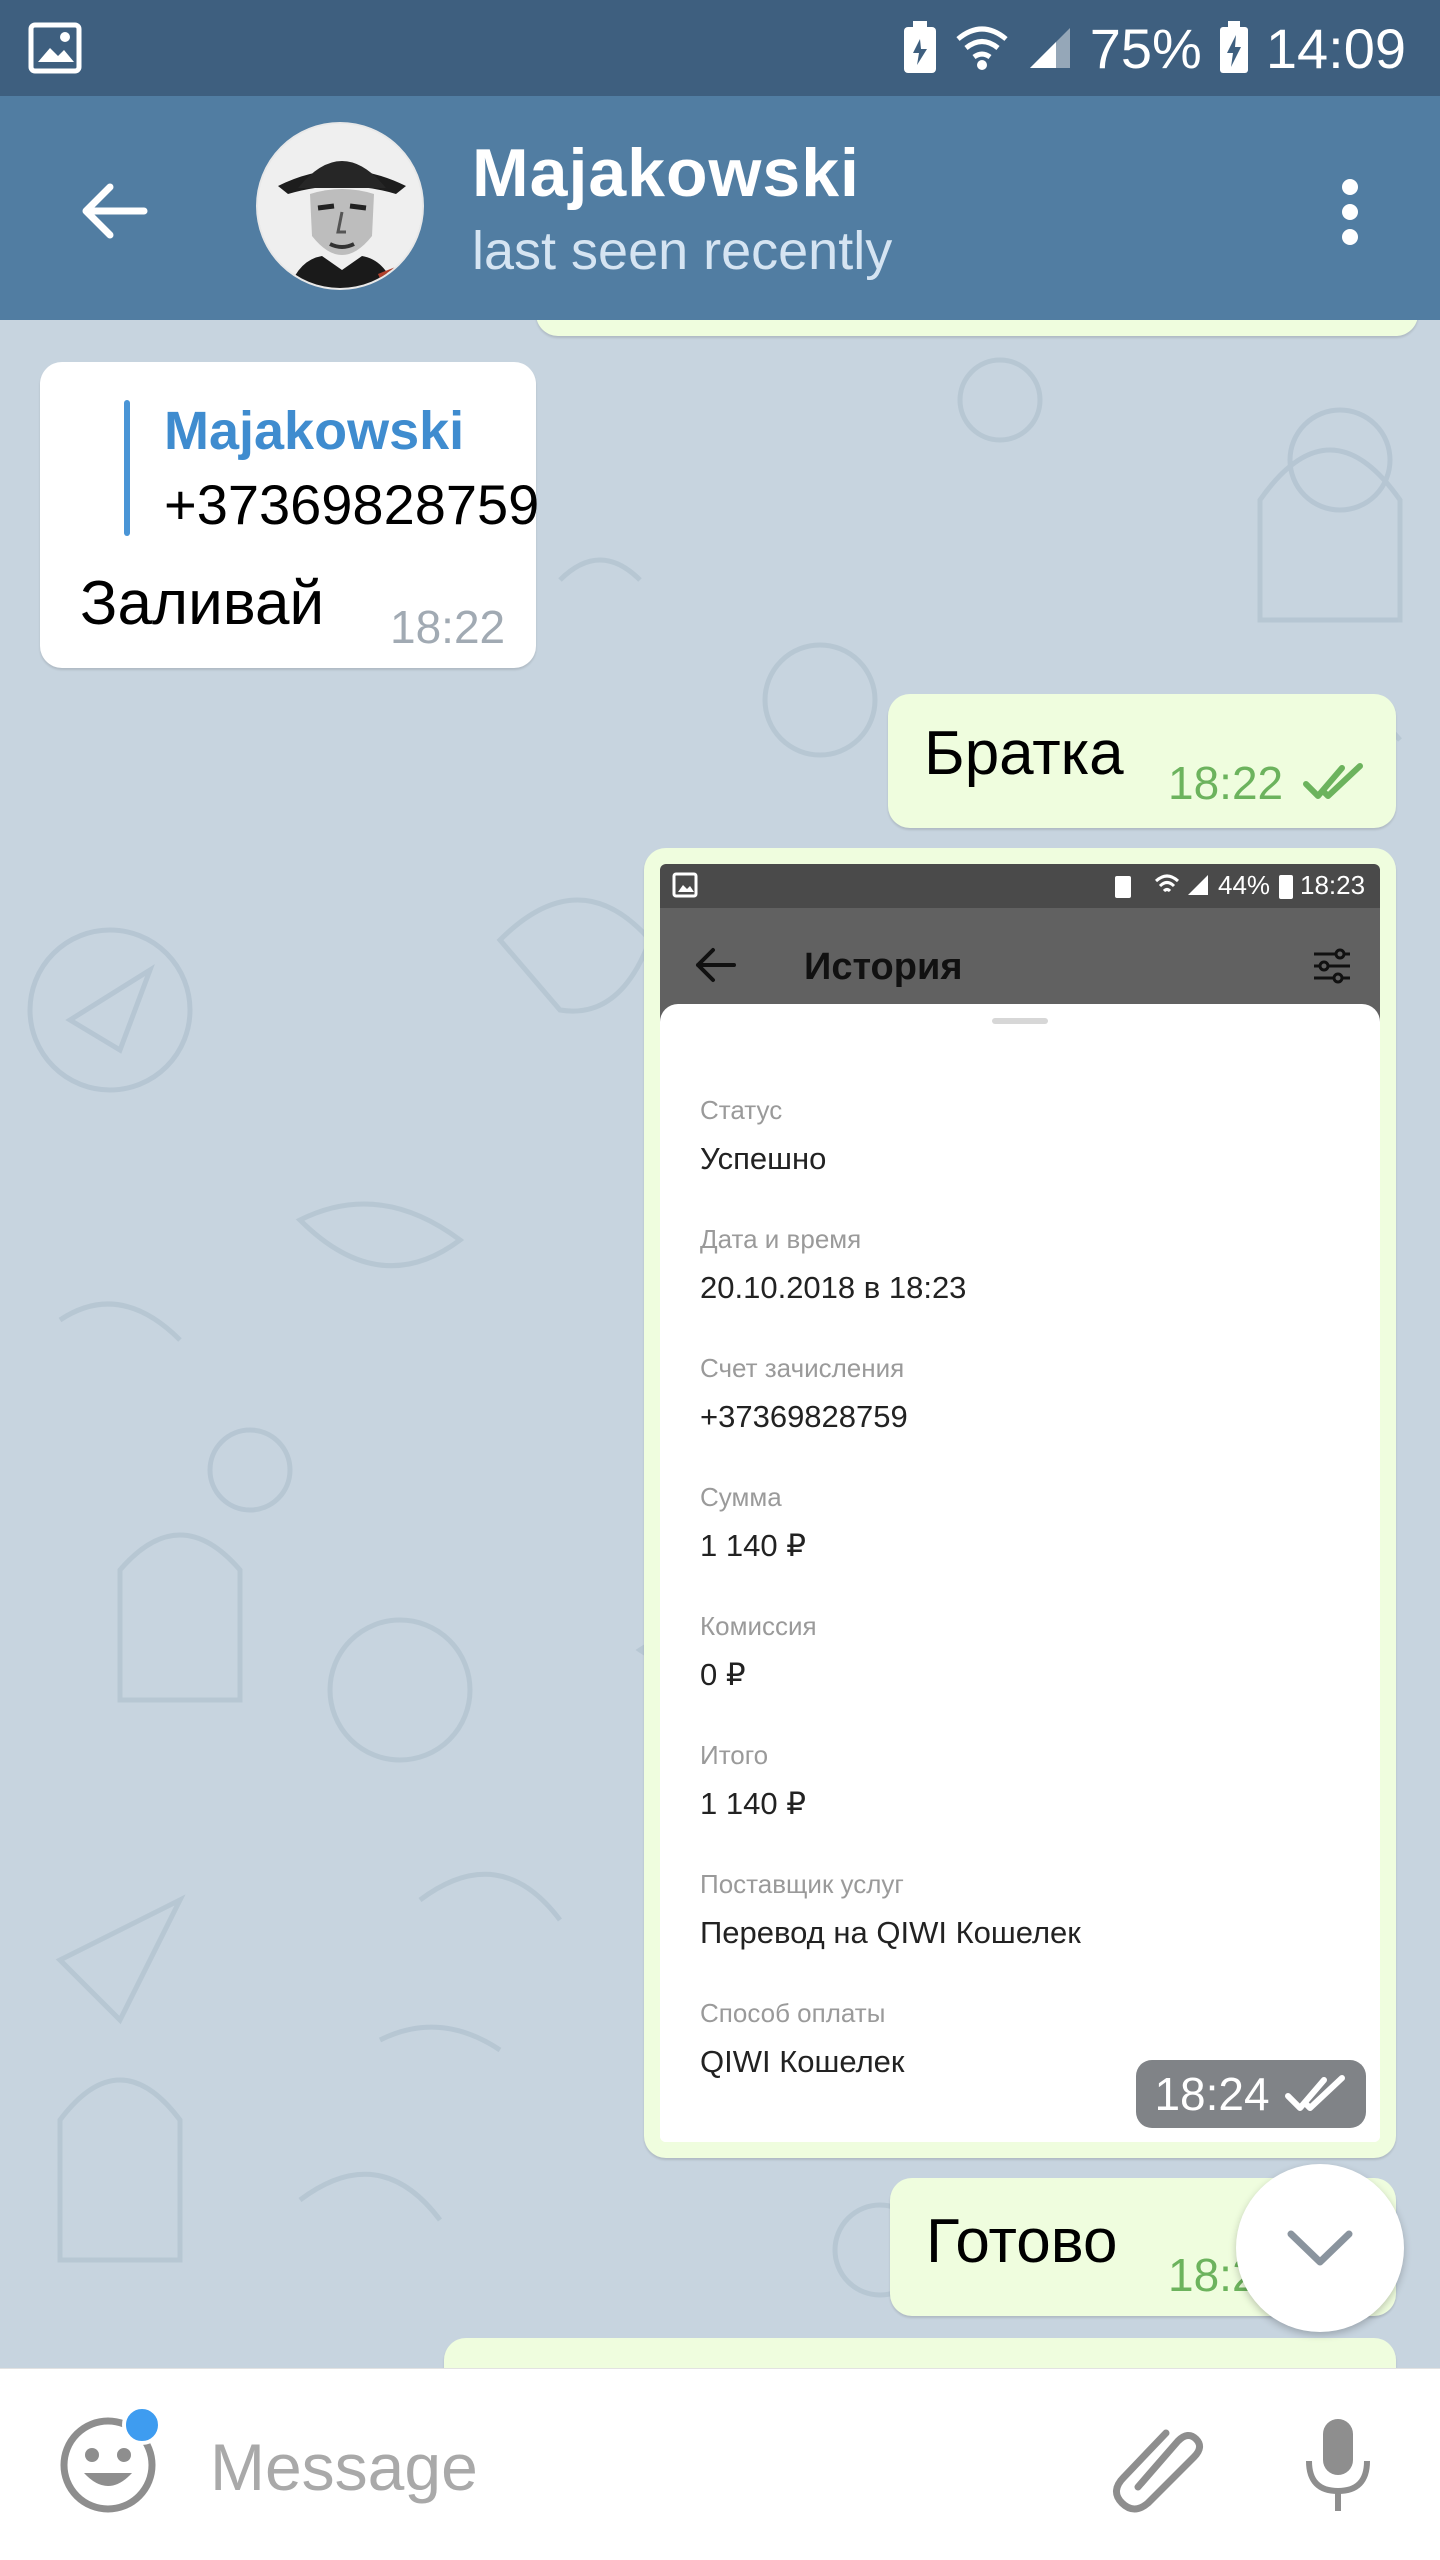 The width and height of the screenshot is (1440, 2560). What do you see at coordinates (682, 251) in the screenshot?
I see `chat-status: last seen recently` at bounding box center [682, 251].